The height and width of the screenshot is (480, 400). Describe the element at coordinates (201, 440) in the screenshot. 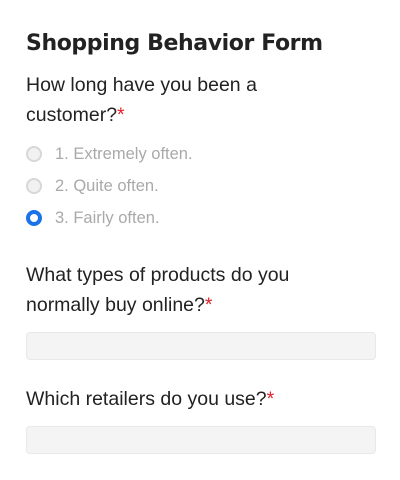

I see `retailers-input` at that location.